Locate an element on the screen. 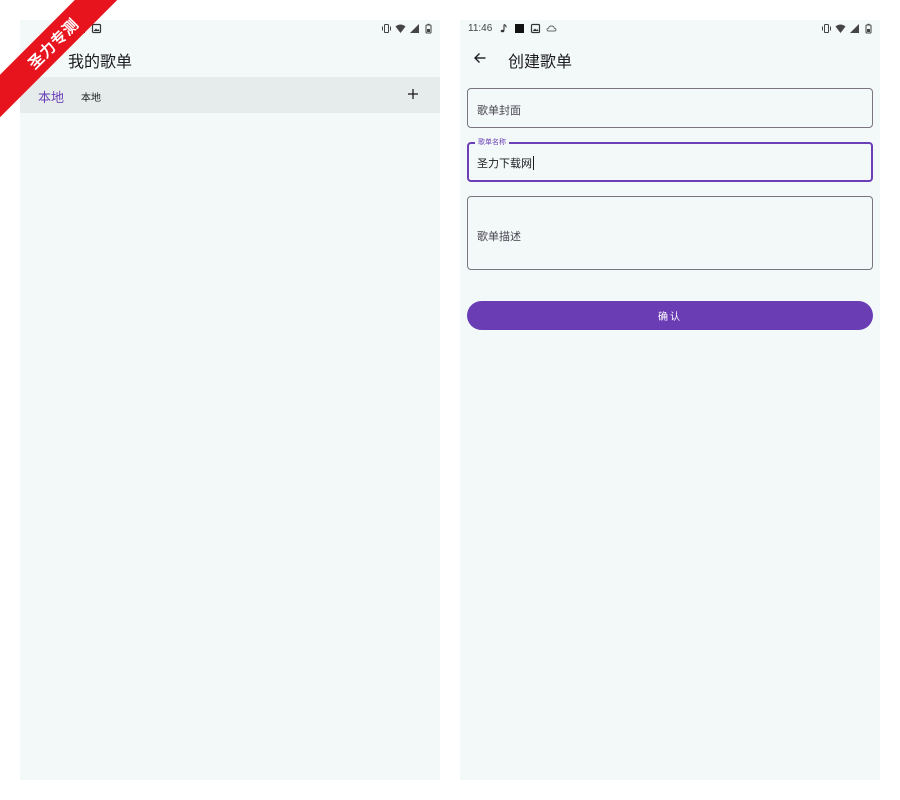 The height and width of the screenshot is (800, 900). status-bar: 11:46 is located at coordinates (670, 29).